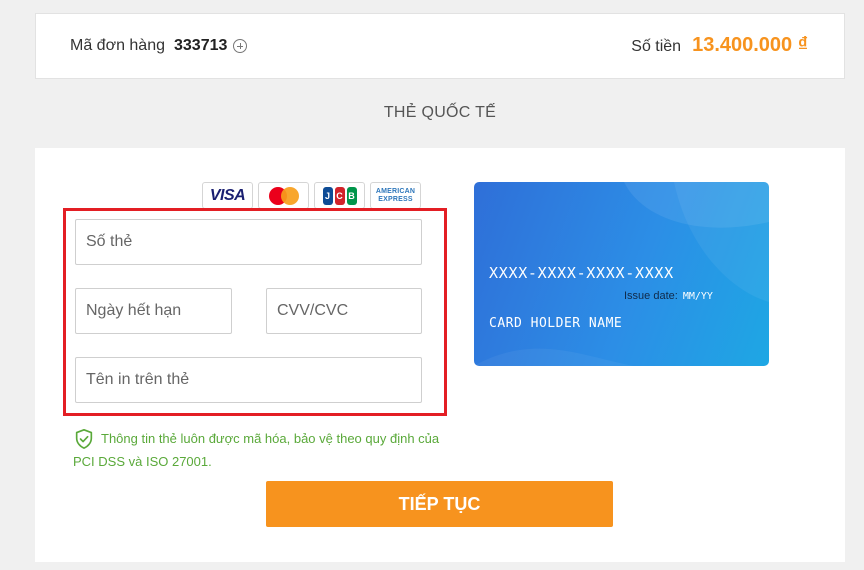  I want to click on cvv-input, so click(344, 311).